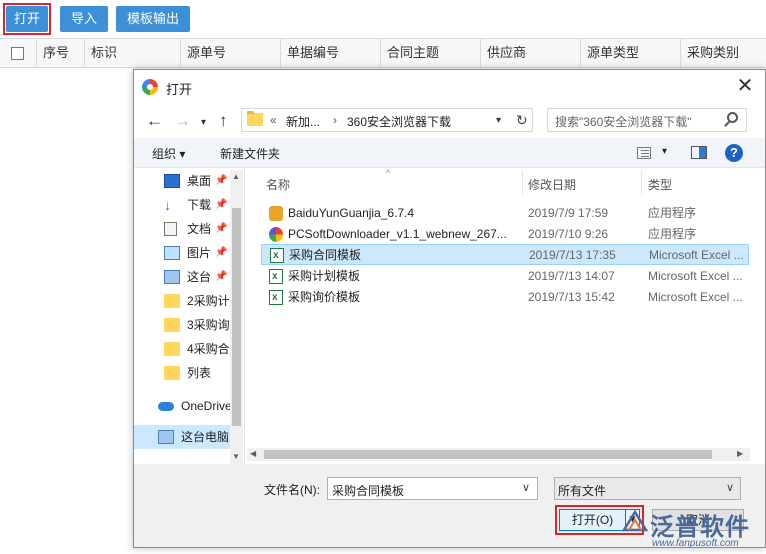 The height and width of the screenshot is (554, 766). I want to click on column-header: 标识, so click(132, 53).